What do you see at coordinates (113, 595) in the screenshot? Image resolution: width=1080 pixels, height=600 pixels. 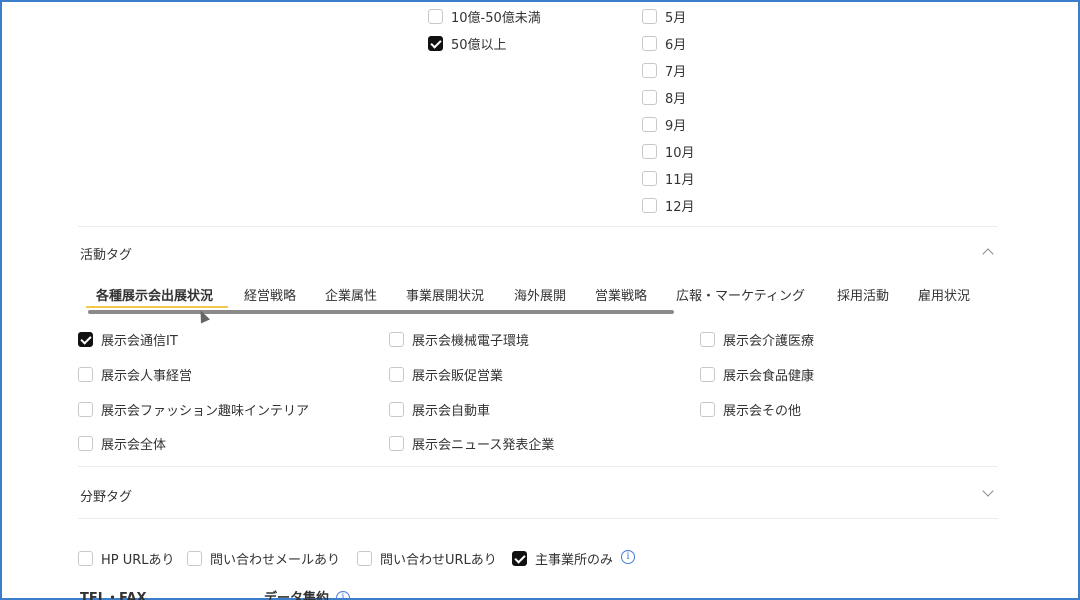 I see `tel-fax-label: TEL・FAX` at bounding box center [113, 595].